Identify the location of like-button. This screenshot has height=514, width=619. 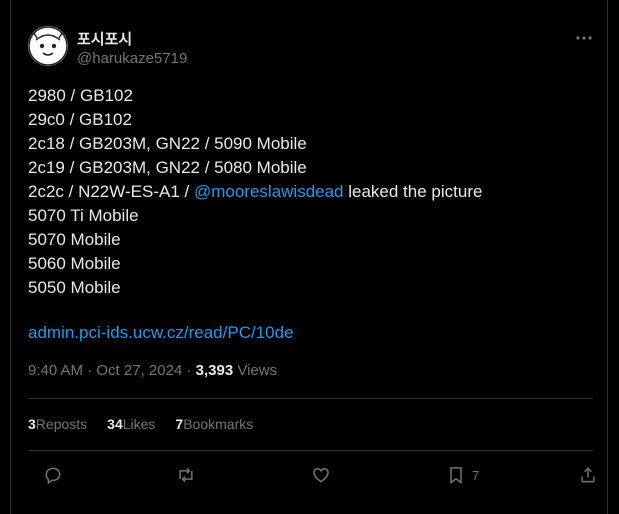
(321, 475).